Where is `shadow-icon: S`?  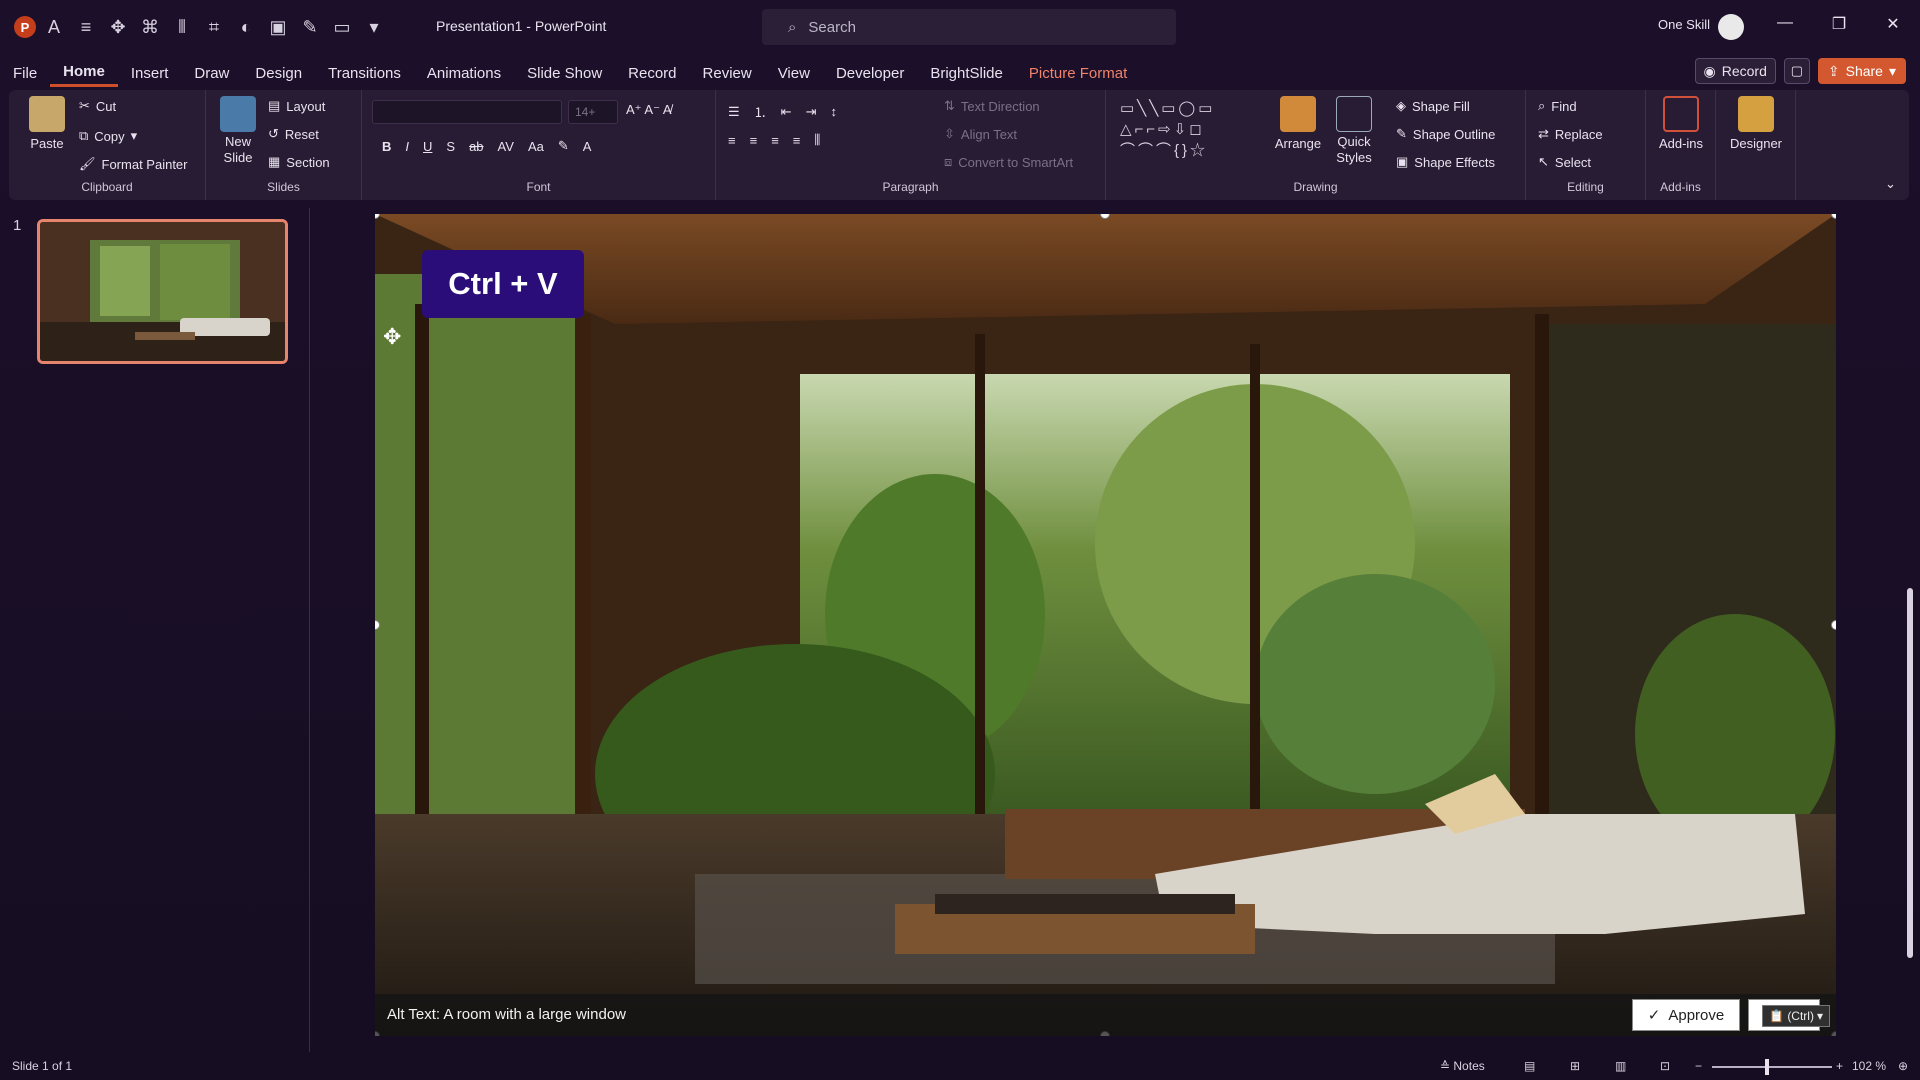
shadow-icon: S is located at coordinates (450, 146).